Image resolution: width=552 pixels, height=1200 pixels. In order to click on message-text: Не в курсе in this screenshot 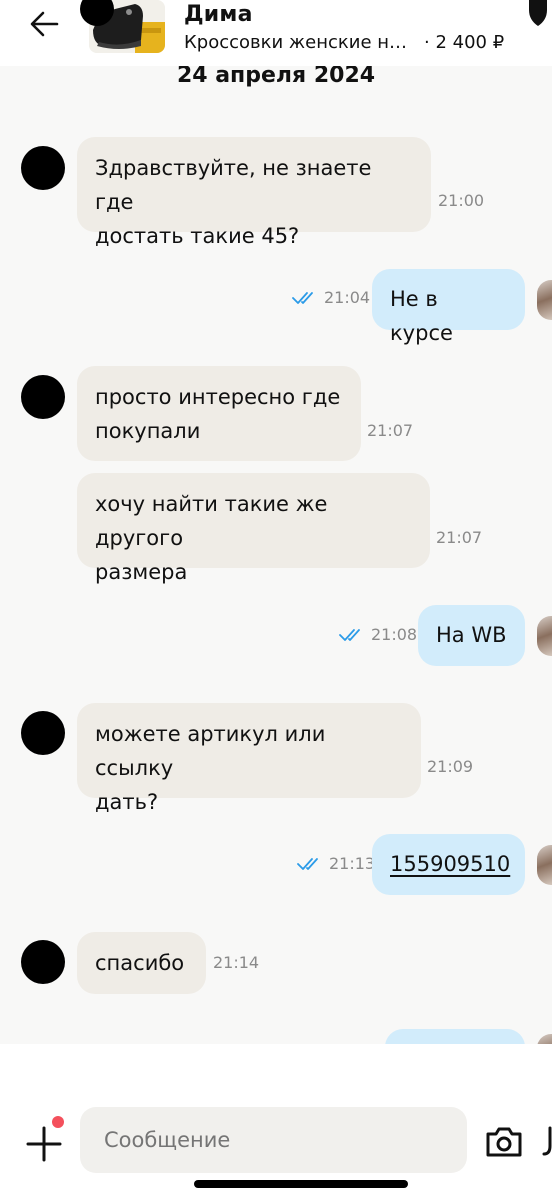, I will do `click(421, 316)`.